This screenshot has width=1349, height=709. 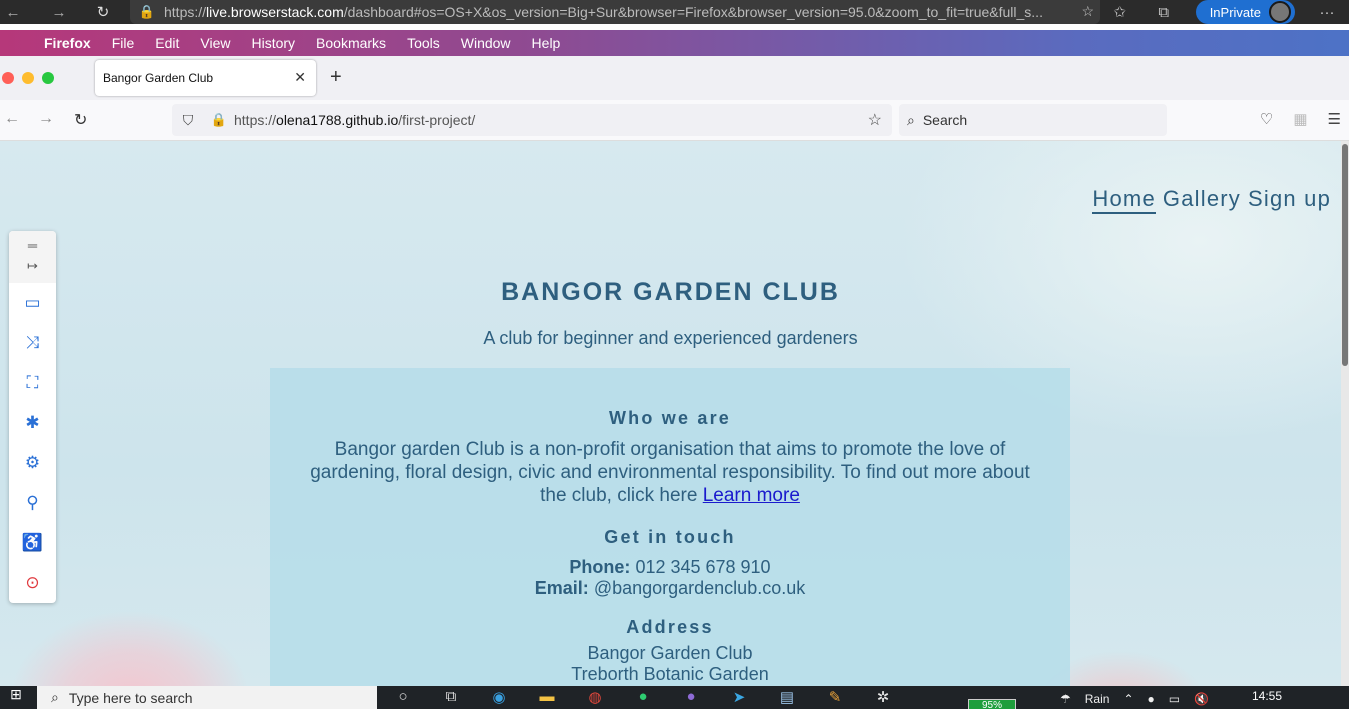 I want to click on url-host: olena1788.github.io, so click(x=337, y=120).